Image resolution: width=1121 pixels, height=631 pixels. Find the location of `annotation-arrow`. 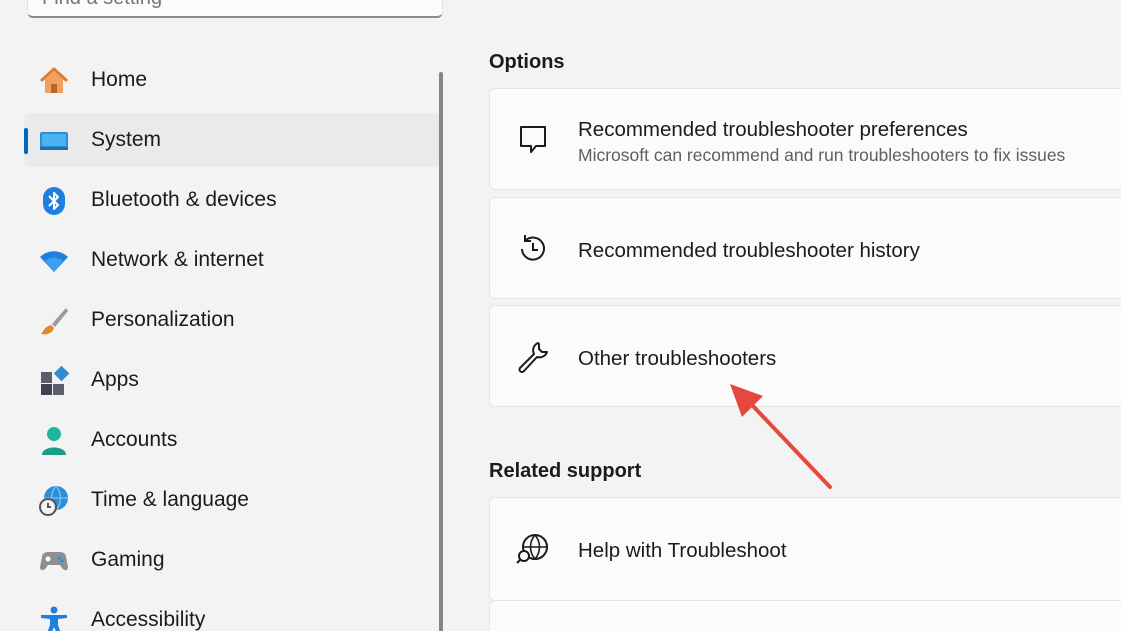

annotation-arrow is located at coordinates (781, 436).